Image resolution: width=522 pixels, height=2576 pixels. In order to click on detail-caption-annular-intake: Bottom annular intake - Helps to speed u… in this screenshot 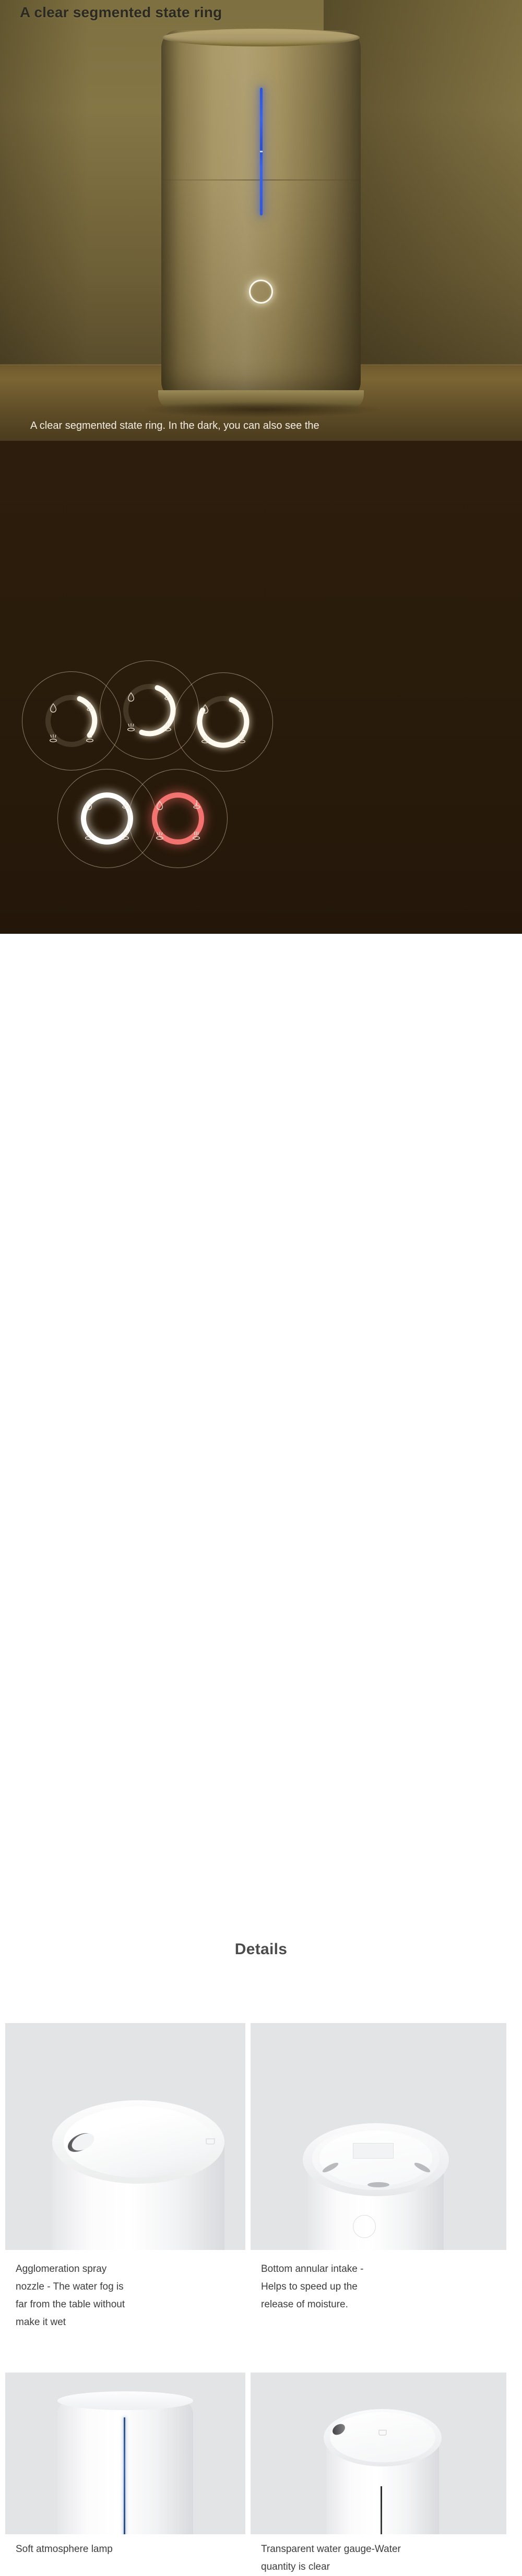, I will do `click(312, 2287)`.